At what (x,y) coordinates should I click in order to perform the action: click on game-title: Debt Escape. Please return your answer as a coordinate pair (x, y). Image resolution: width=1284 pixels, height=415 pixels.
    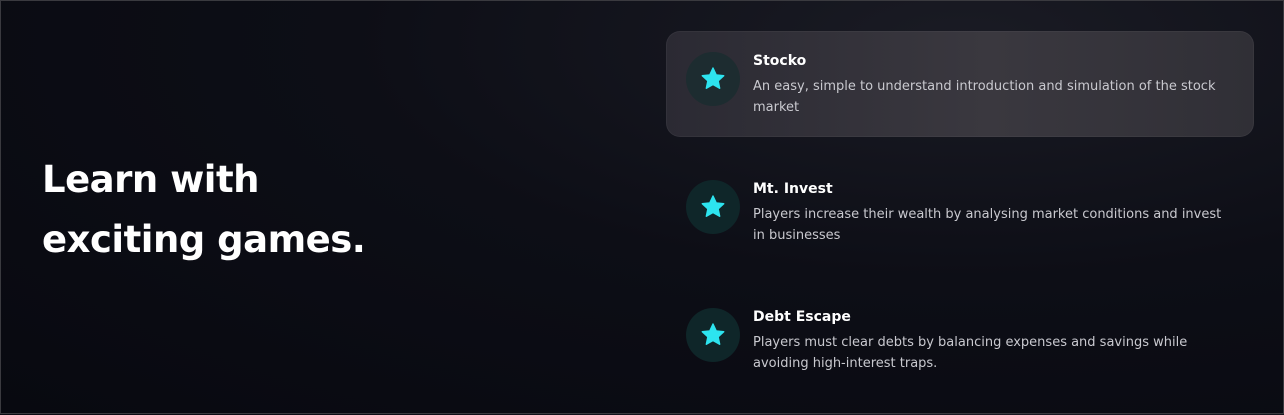
    Looking at the image, I should click on (802, 317).